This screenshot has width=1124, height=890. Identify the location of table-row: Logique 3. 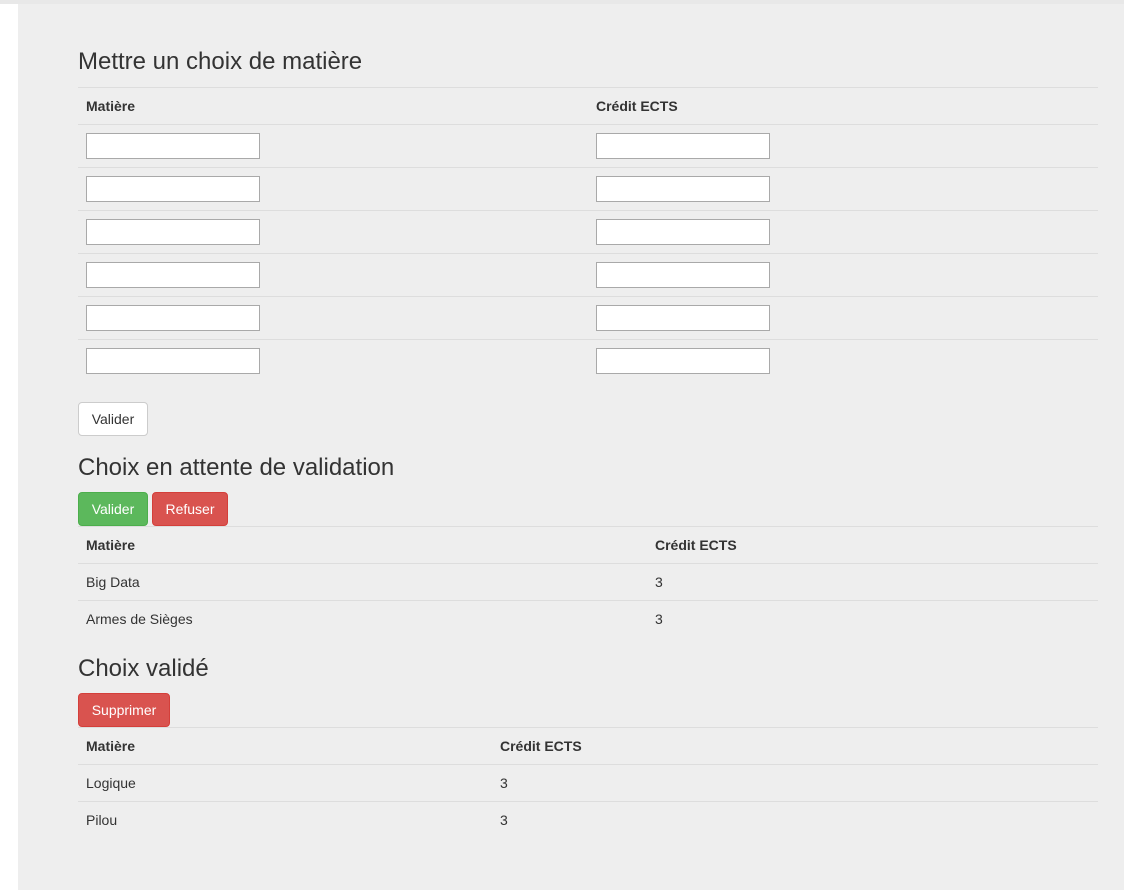
(588, 783).